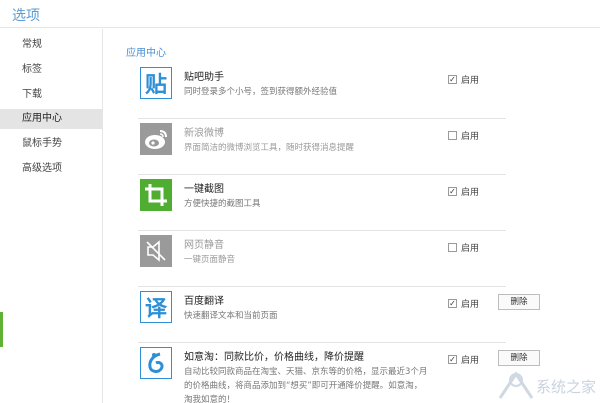 The height and width of the screenshot is (403, 600). I want to click on sidebar-item-general: 常规, so click(51, 45).